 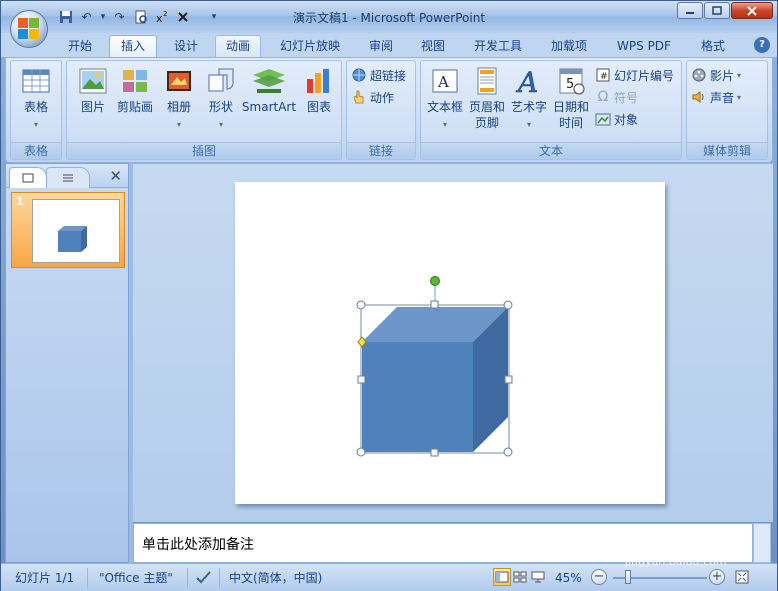 What do you see at coordinates (67, 363) in the screenshot?
I see `slides-pane: ✕ 1` at bounding box center [67, 363].